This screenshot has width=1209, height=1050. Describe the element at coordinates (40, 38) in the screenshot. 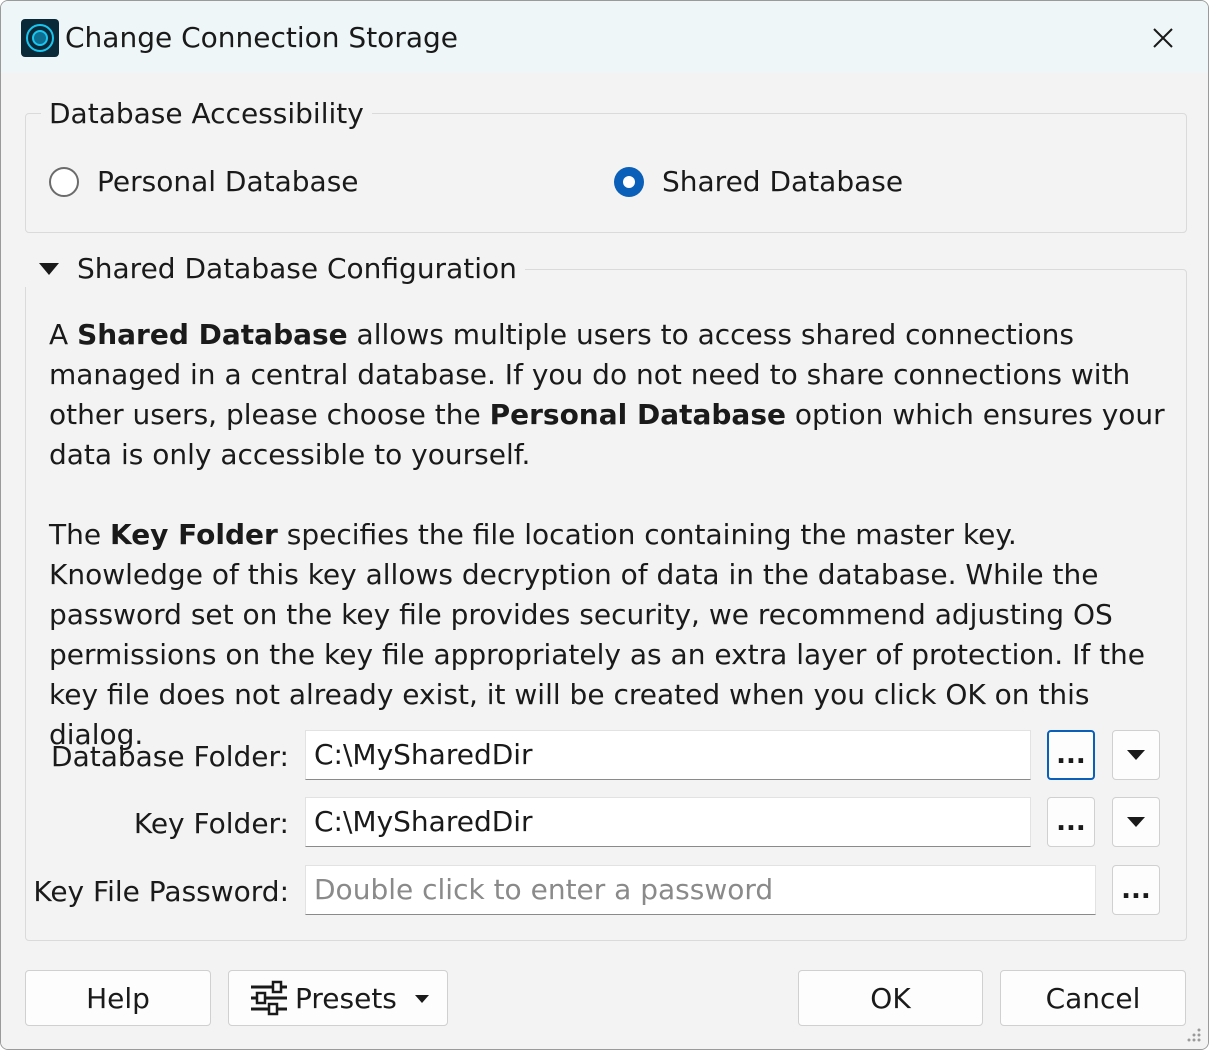

I see `app-logo-icon` at that location.